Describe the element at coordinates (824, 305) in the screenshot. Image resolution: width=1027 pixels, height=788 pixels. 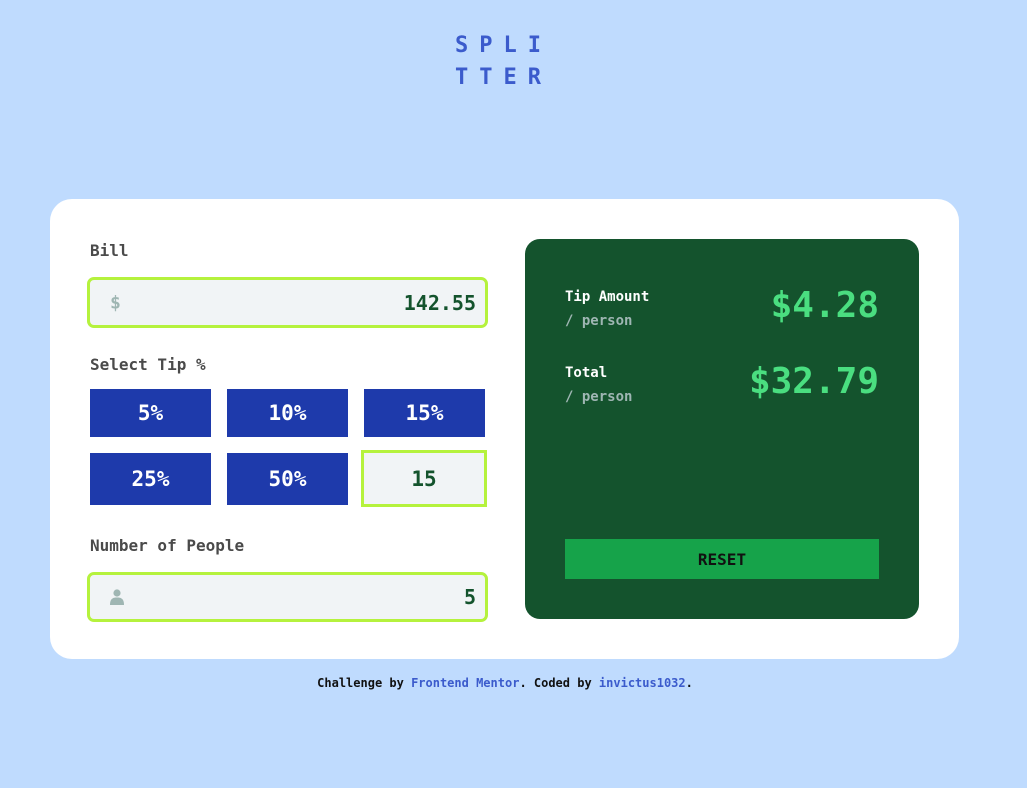
I see `tip-amount-value: $4.28` at that location.